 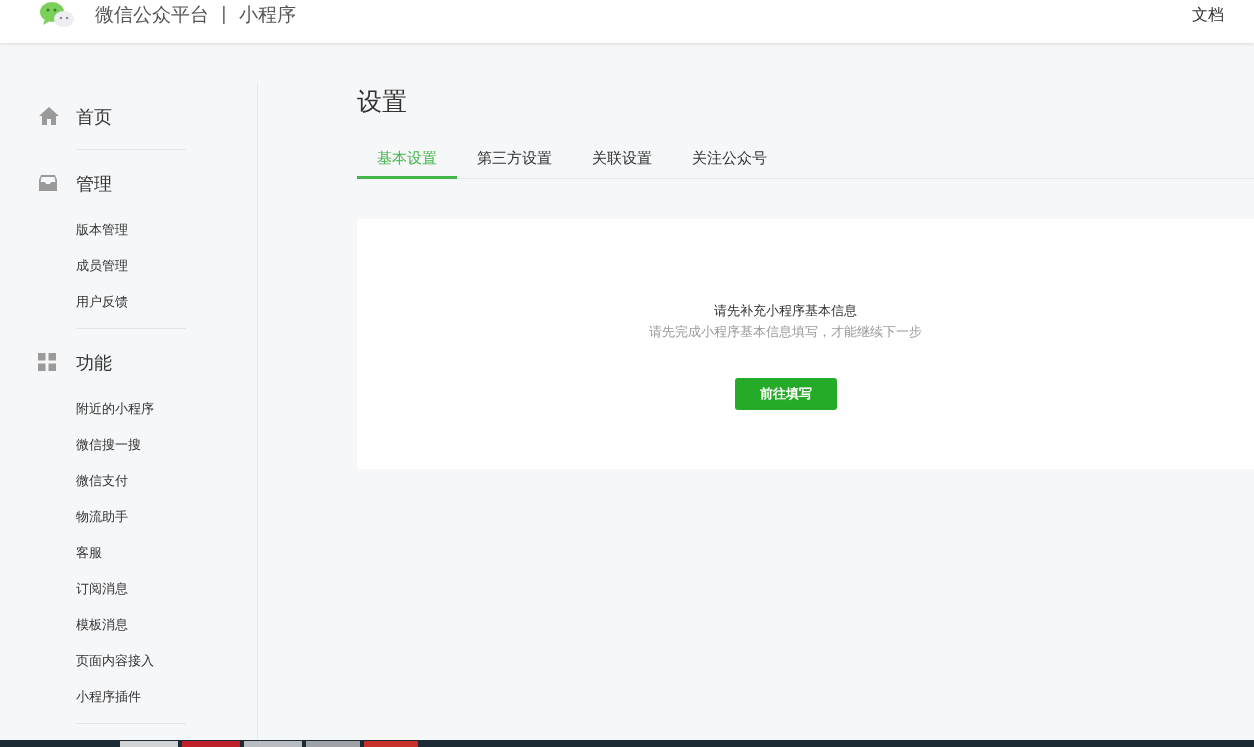 I want to click on nav-heading: 首页, so click(x=94, y=116).